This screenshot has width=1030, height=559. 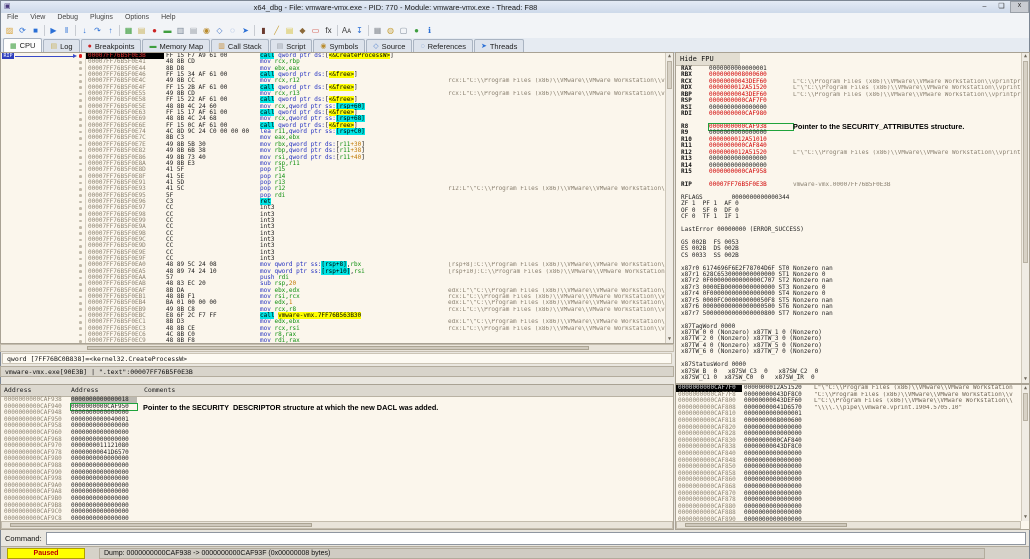 I want to click on restart-icon: ⟳, so click(x=22, y=31).